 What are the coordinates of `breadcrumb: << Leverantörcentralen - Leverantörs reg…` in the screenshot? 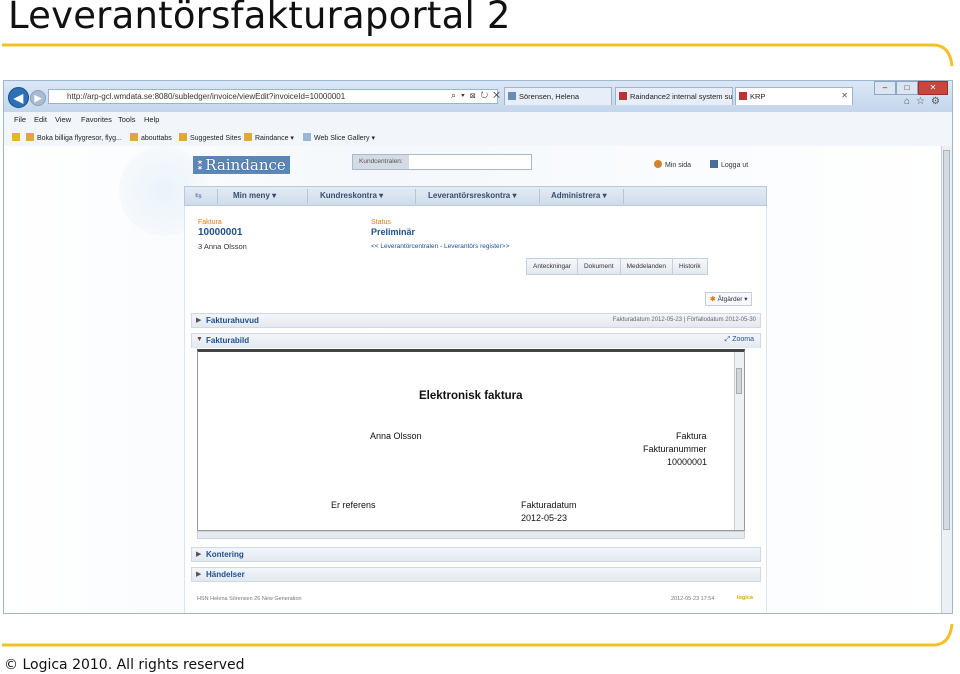 It's located at (440, 246).